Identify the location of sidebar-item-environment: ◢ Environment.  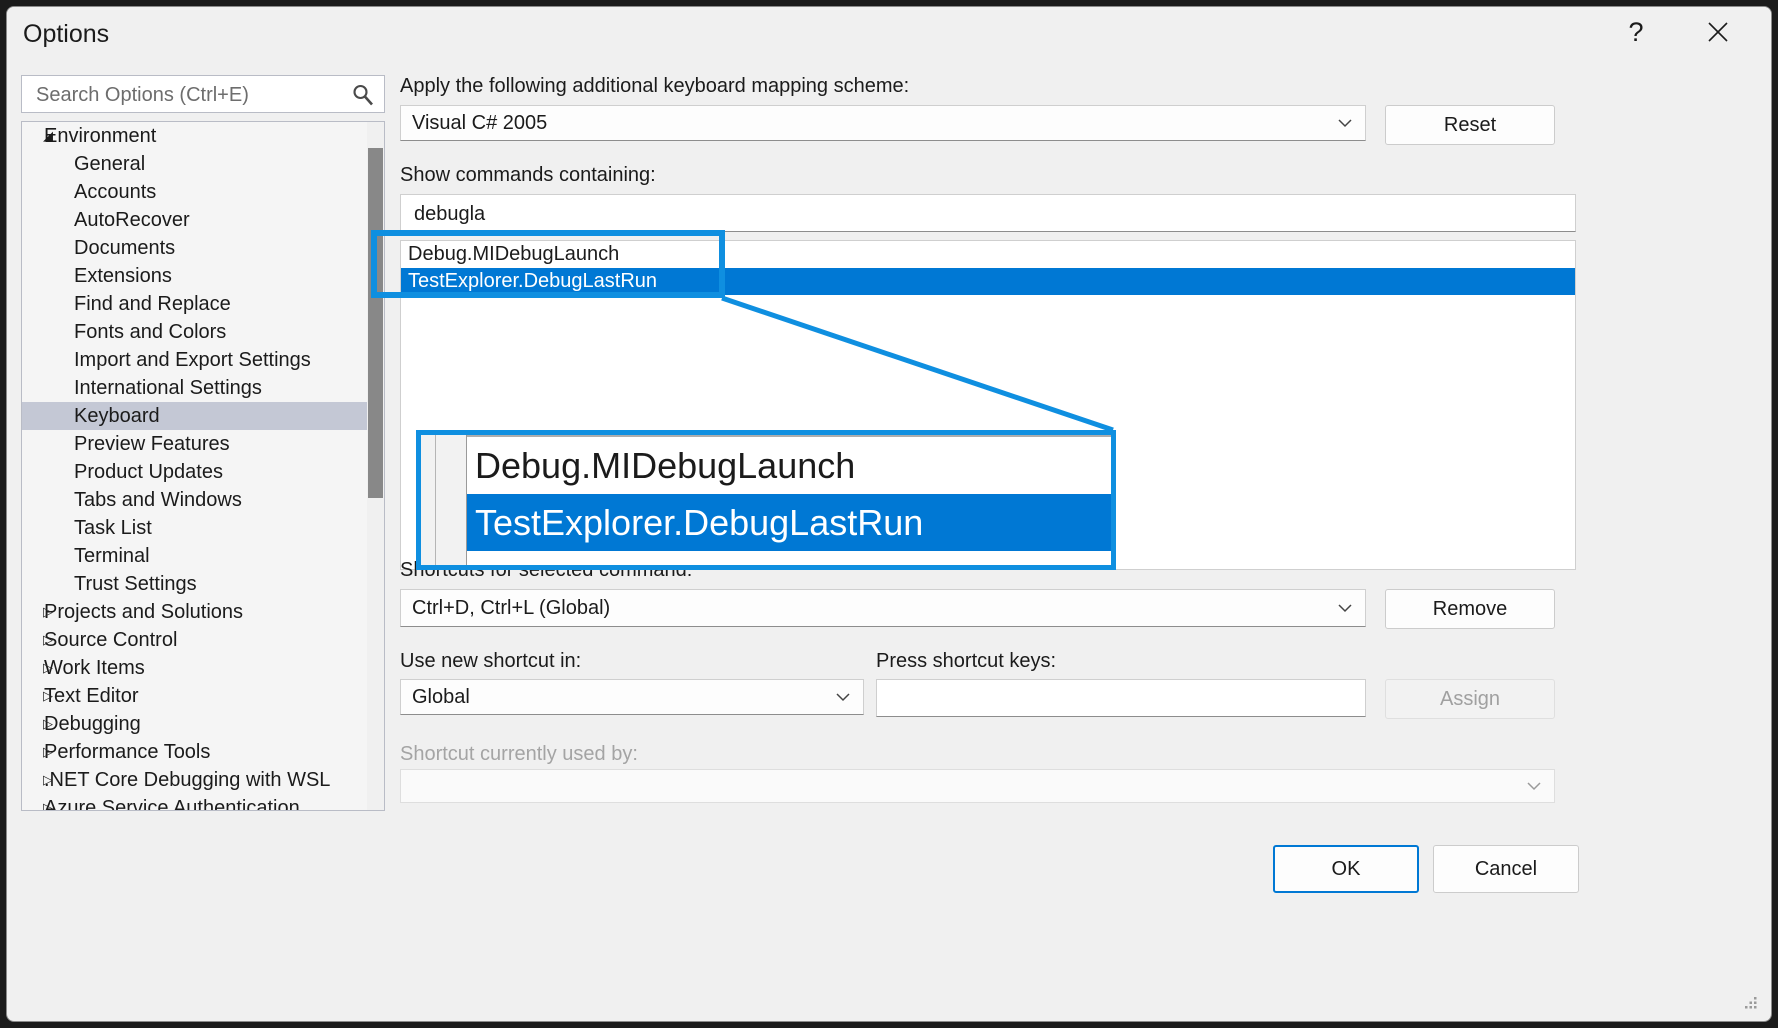
(203, 136).